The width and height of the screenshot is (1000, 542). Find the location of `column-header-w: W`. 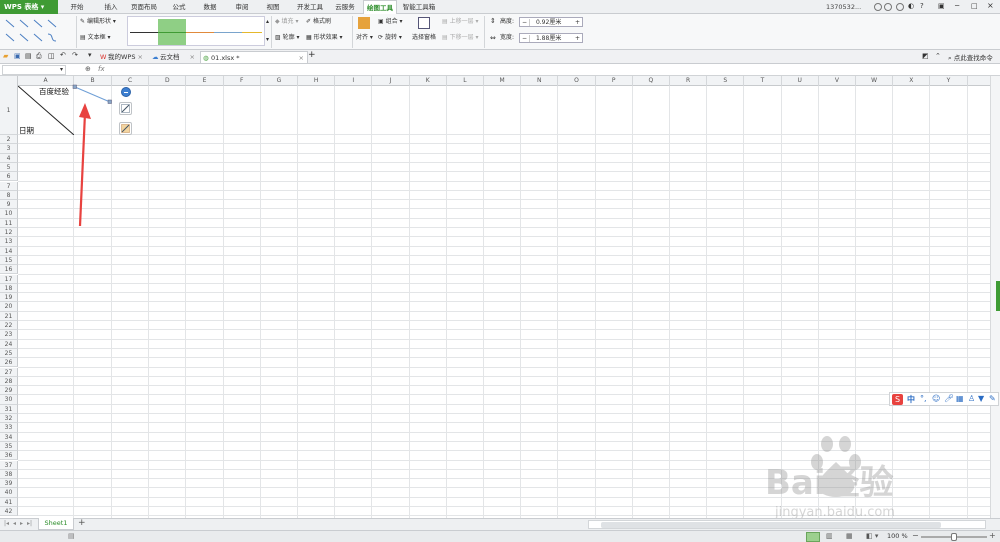

column-header-w: W is located at coordinates (875, 81).